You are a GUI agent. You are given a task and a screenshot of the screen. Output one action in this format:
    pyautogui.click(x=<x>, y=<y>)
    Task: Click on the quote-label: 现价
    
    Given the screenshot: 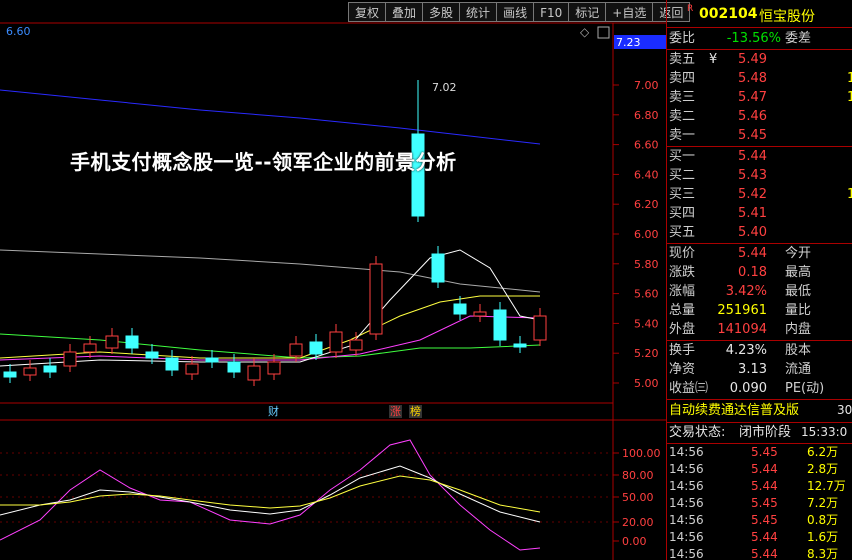 What is the action you would take?
    pyautogui.click(x=682, y=253)
    